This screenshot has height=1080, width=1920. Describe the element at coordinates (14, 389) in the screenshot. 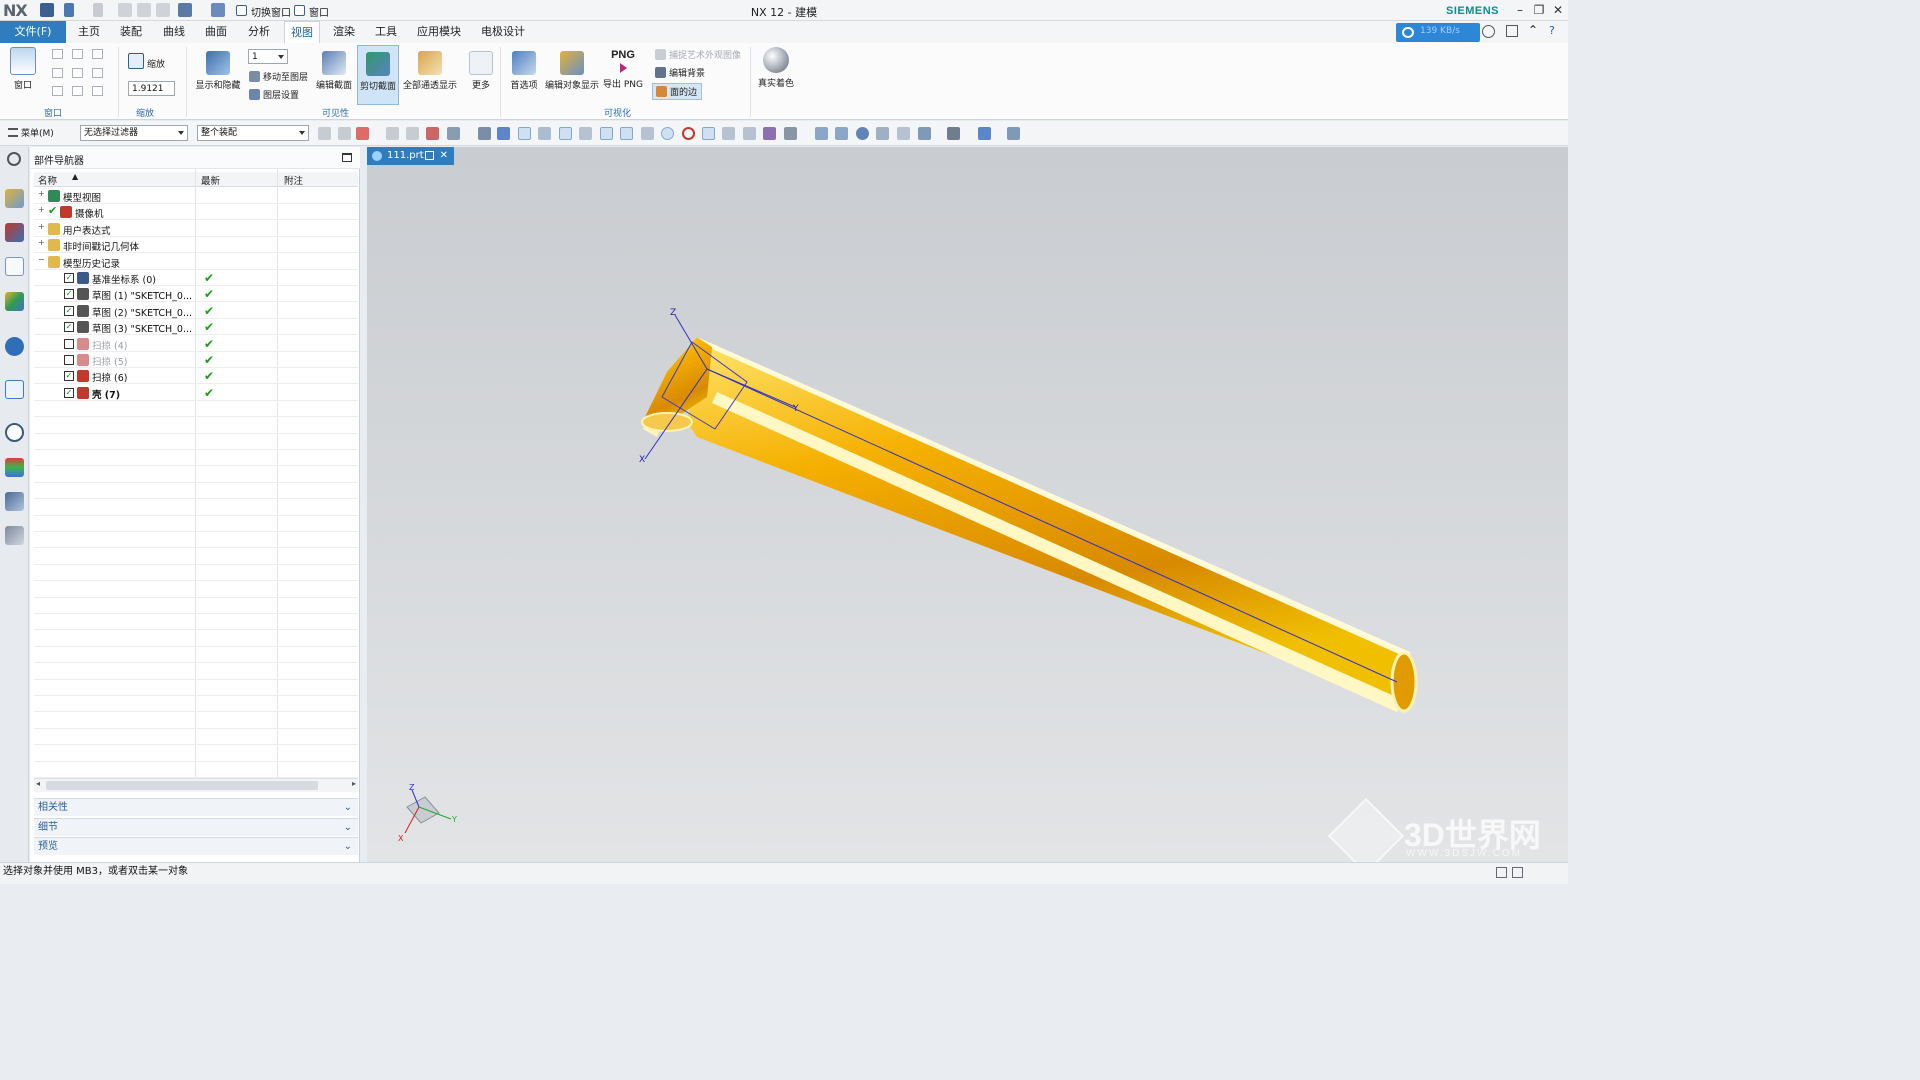

I see `web-browser-icon` at that location.